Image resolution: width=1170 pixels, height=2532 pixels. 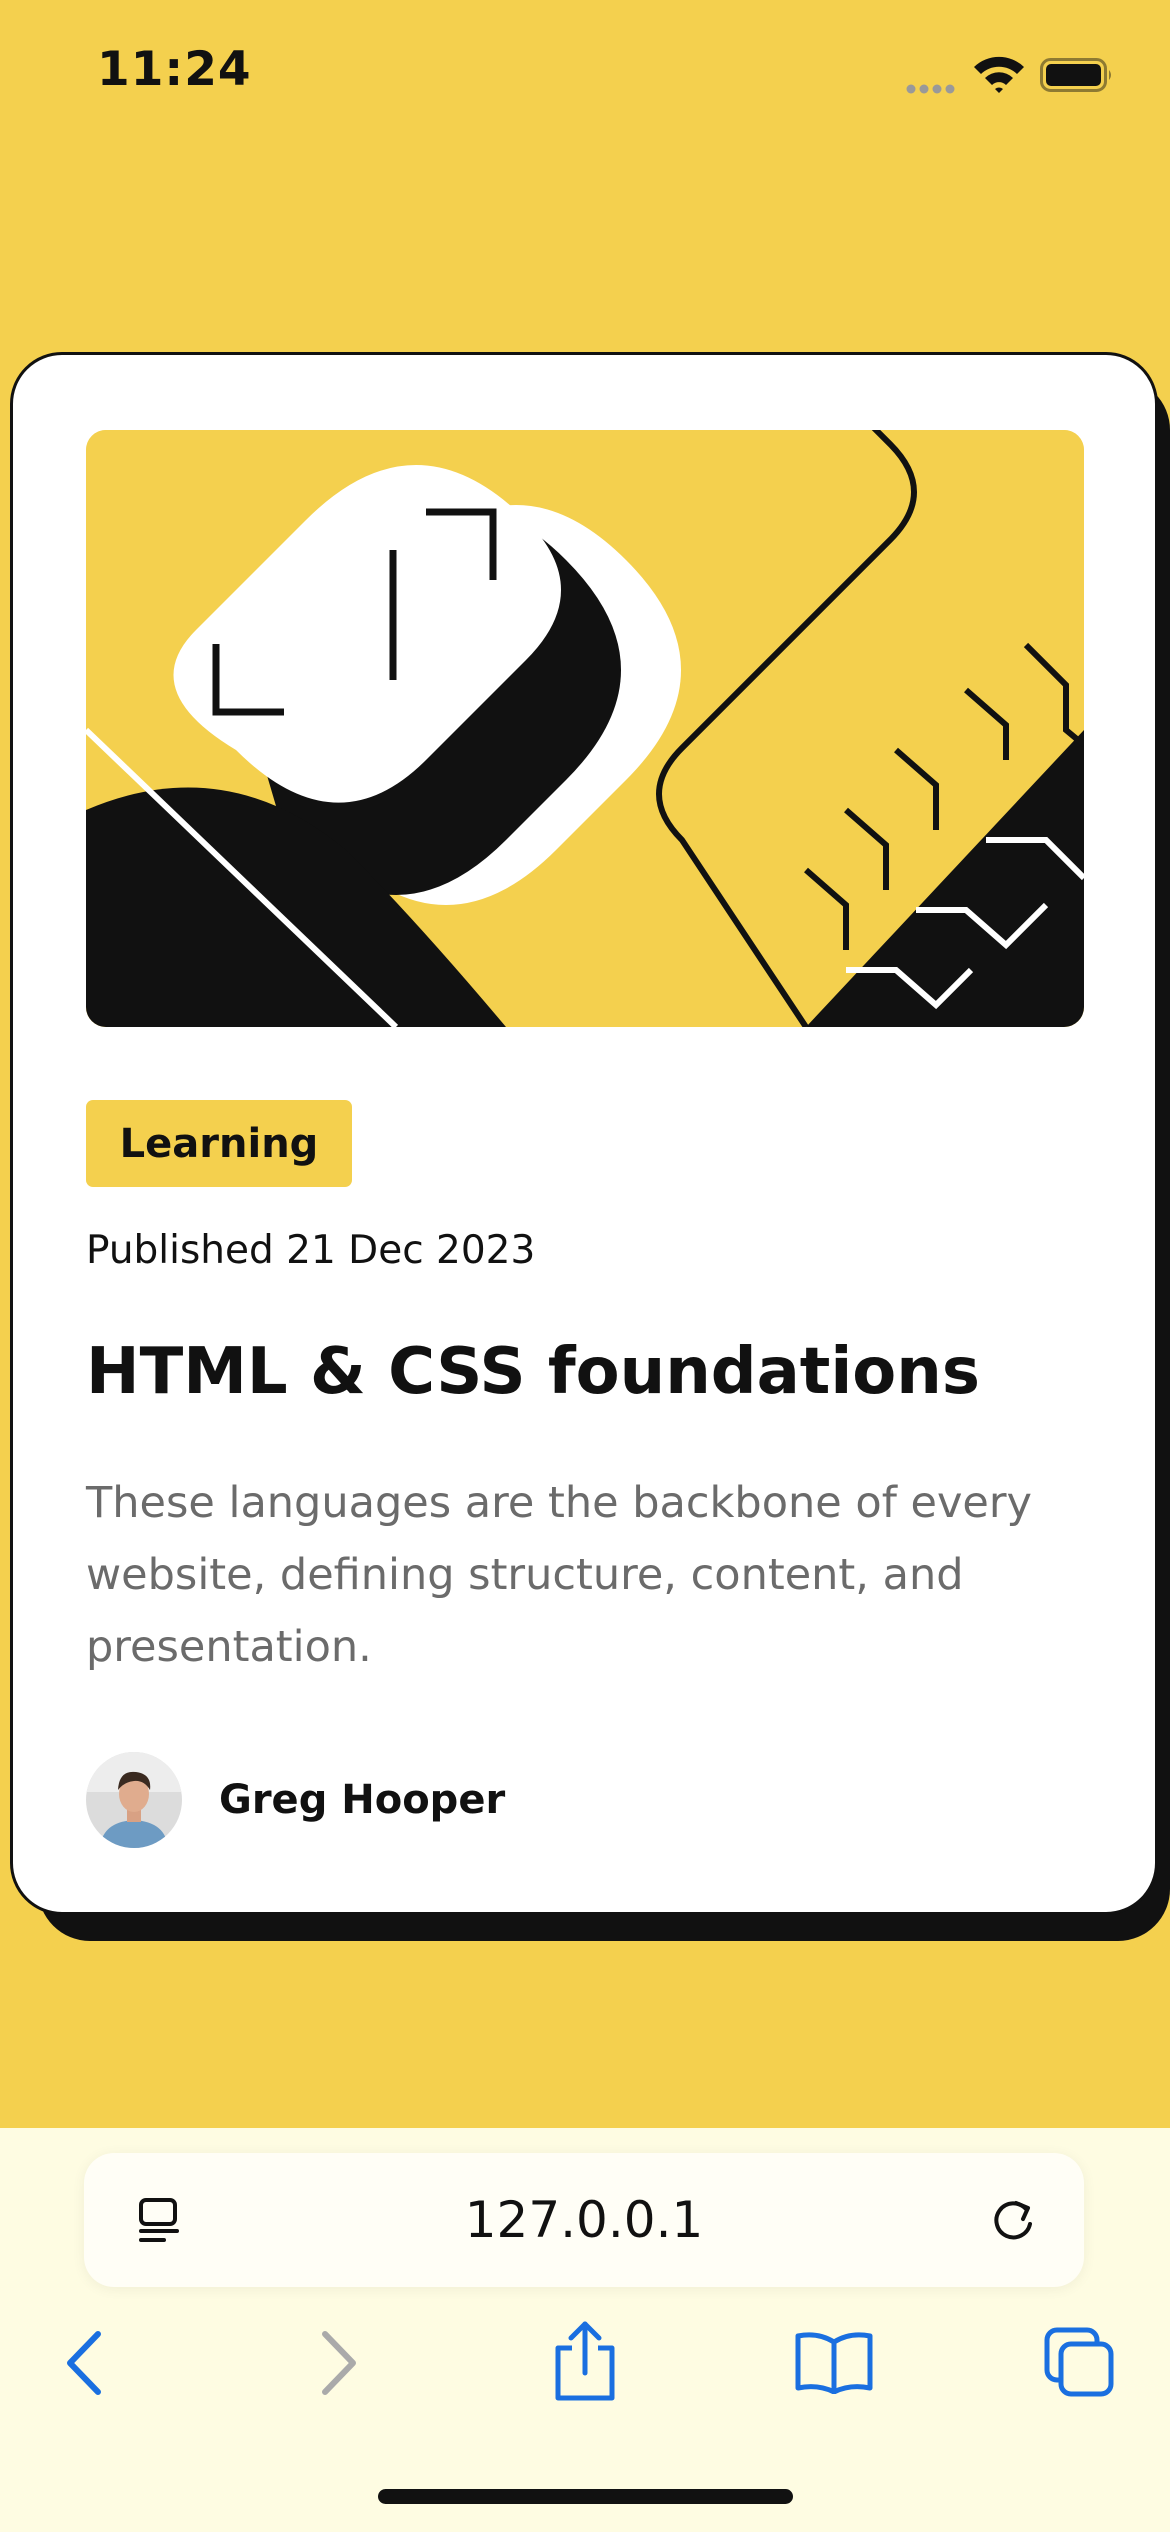 What do you see at coordinates (311, 1250) in the screenshot?
I see `published-date: Published 21 Dec 2023` at bounding box center [311, 1250].